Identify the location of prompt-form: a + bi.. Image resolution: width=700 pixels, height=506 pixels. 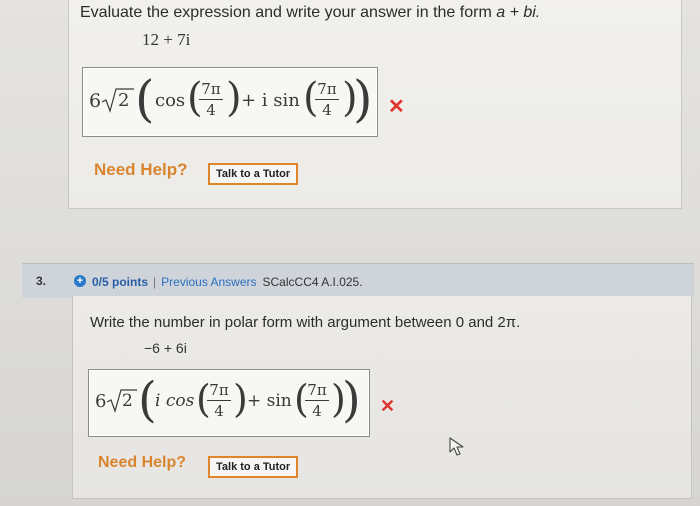
(518, 12).